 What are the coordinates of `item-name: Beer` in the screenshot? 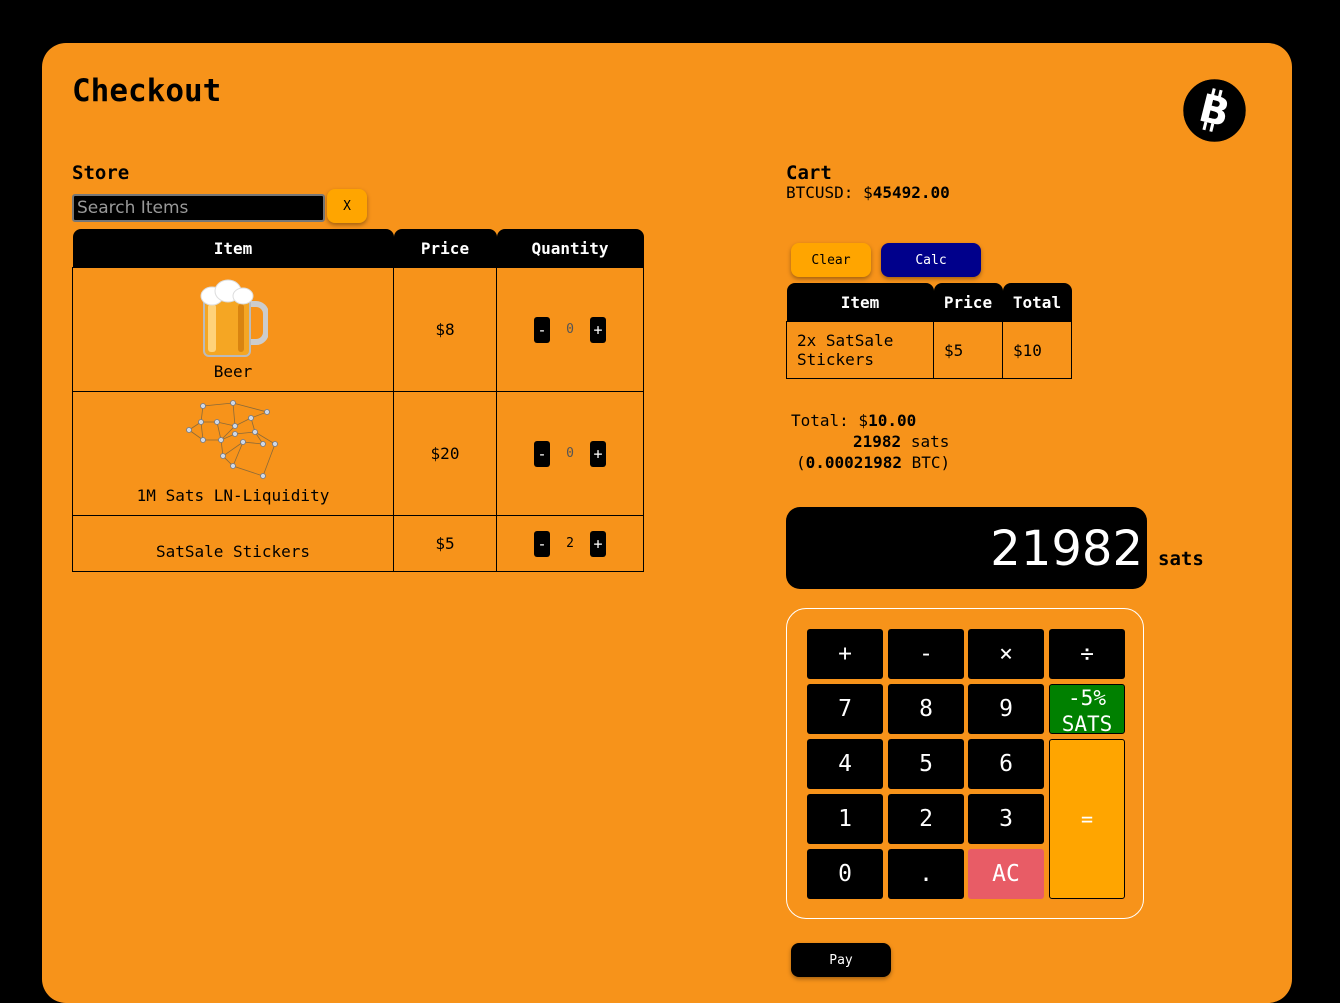 It's located at (233, 371).